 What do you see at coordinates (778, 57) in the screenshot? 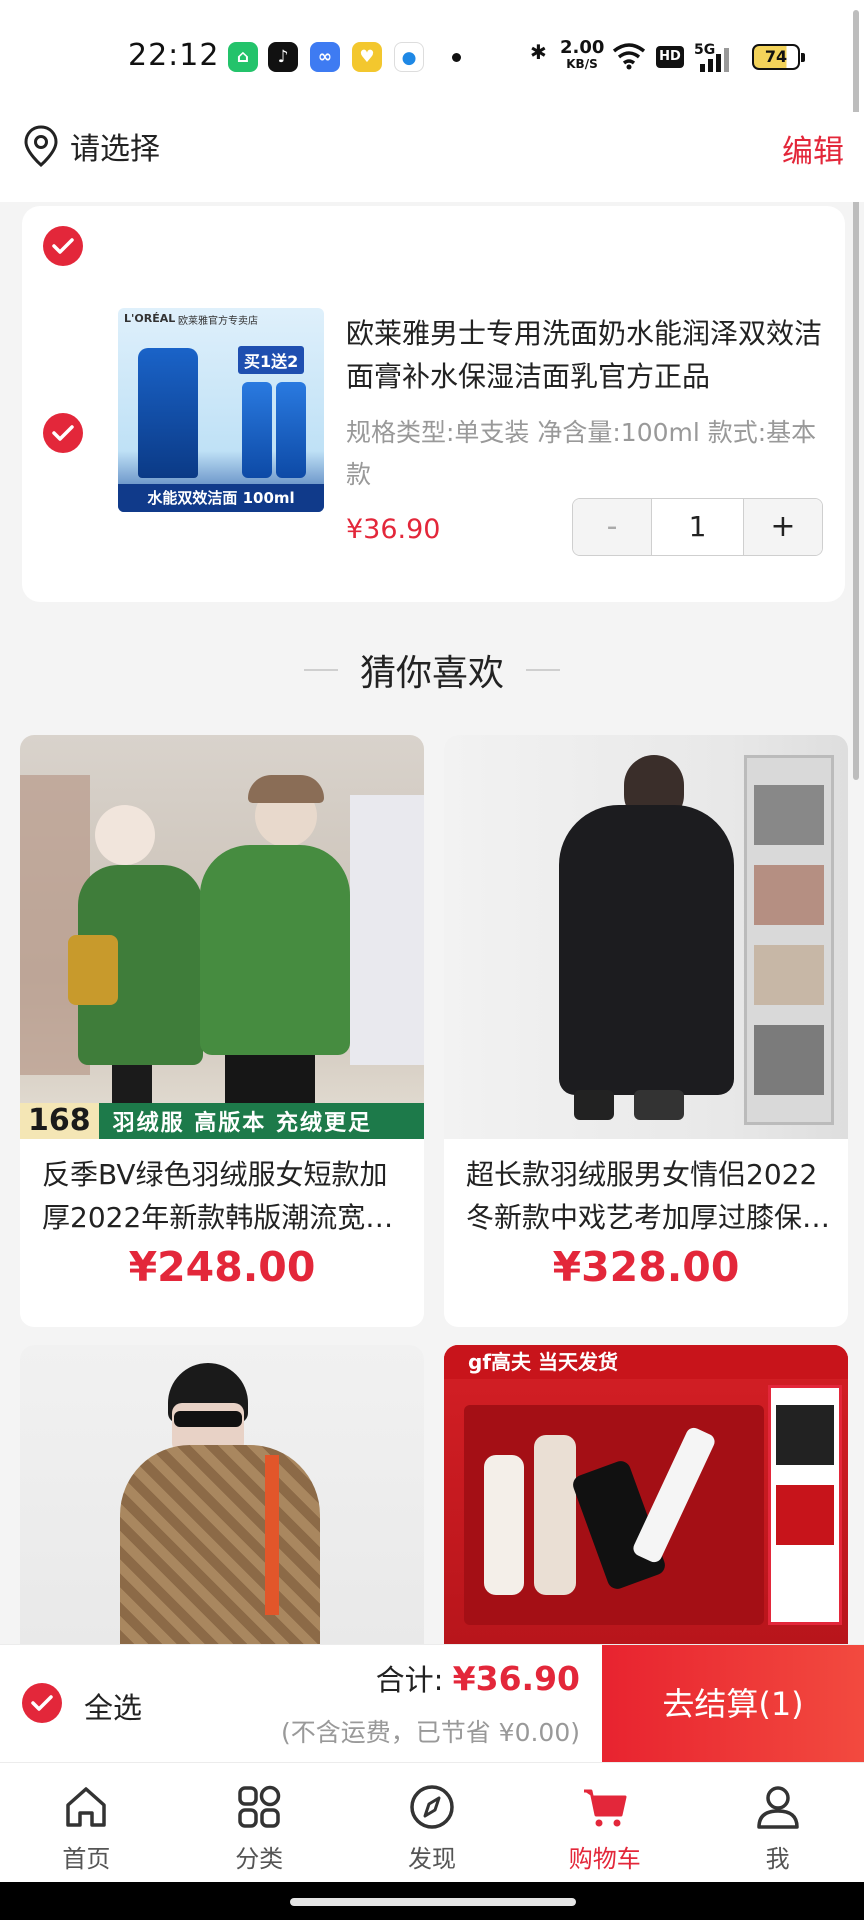
I see `battery-icon: 74` at bounding box center [778, 57].